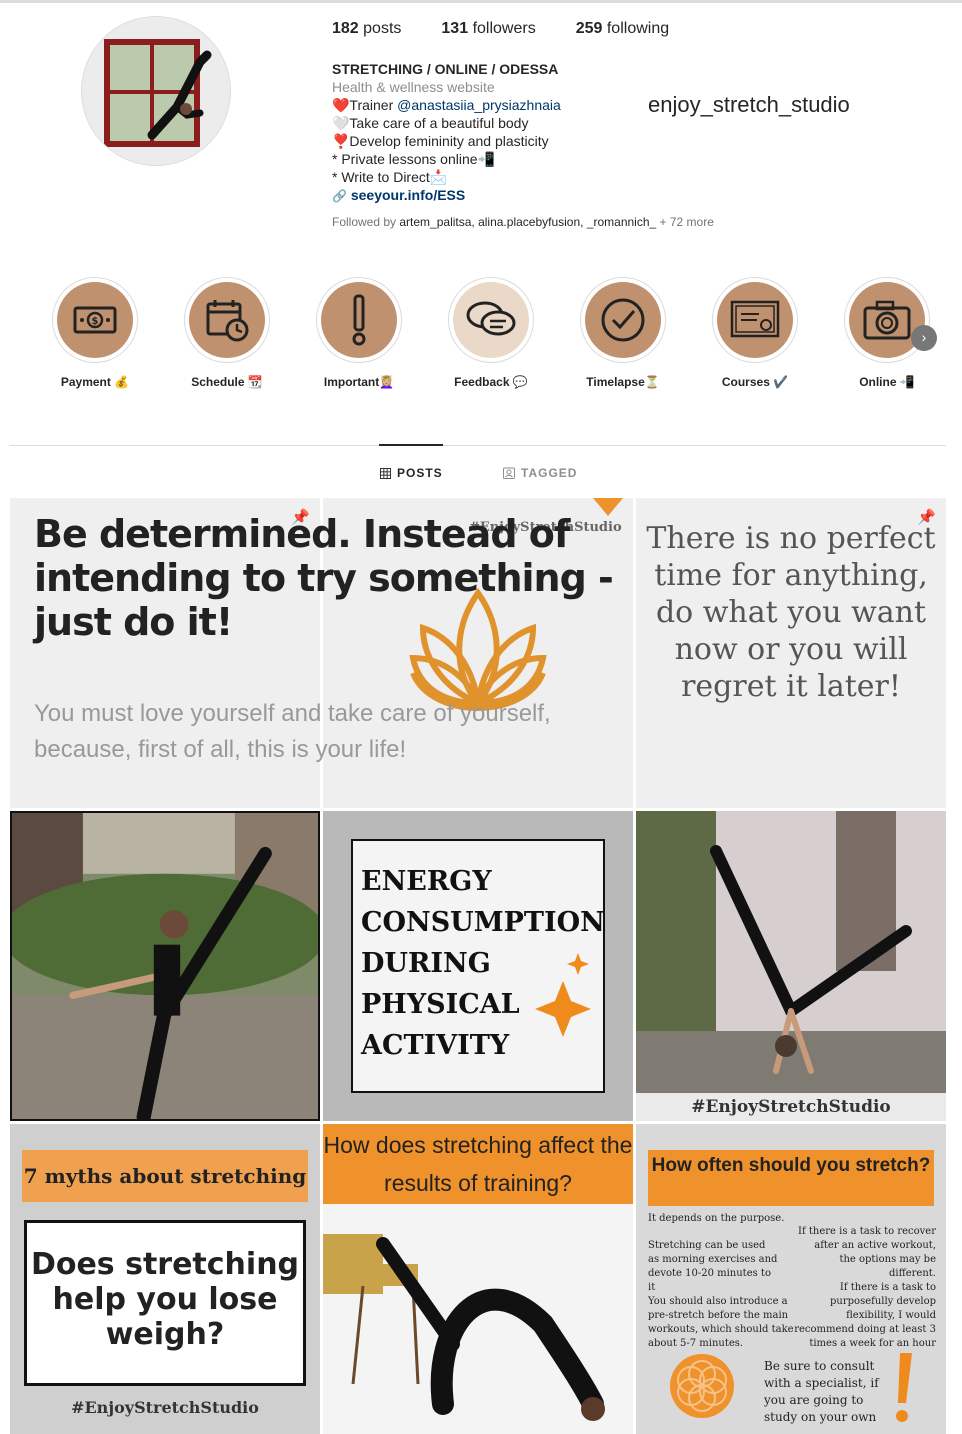  Describe the element at coordinates (385, 473) in the screenshot. I see `grid-icon` at that location.